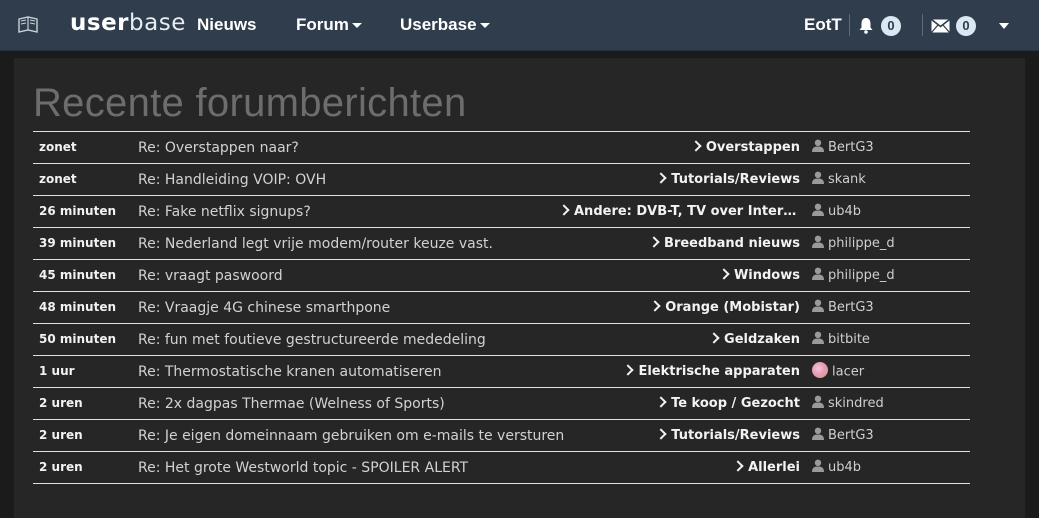  What do you see at coordinates (28, 25) in the screenshot?
I see `book-icon` at bounding box center [28, 25].